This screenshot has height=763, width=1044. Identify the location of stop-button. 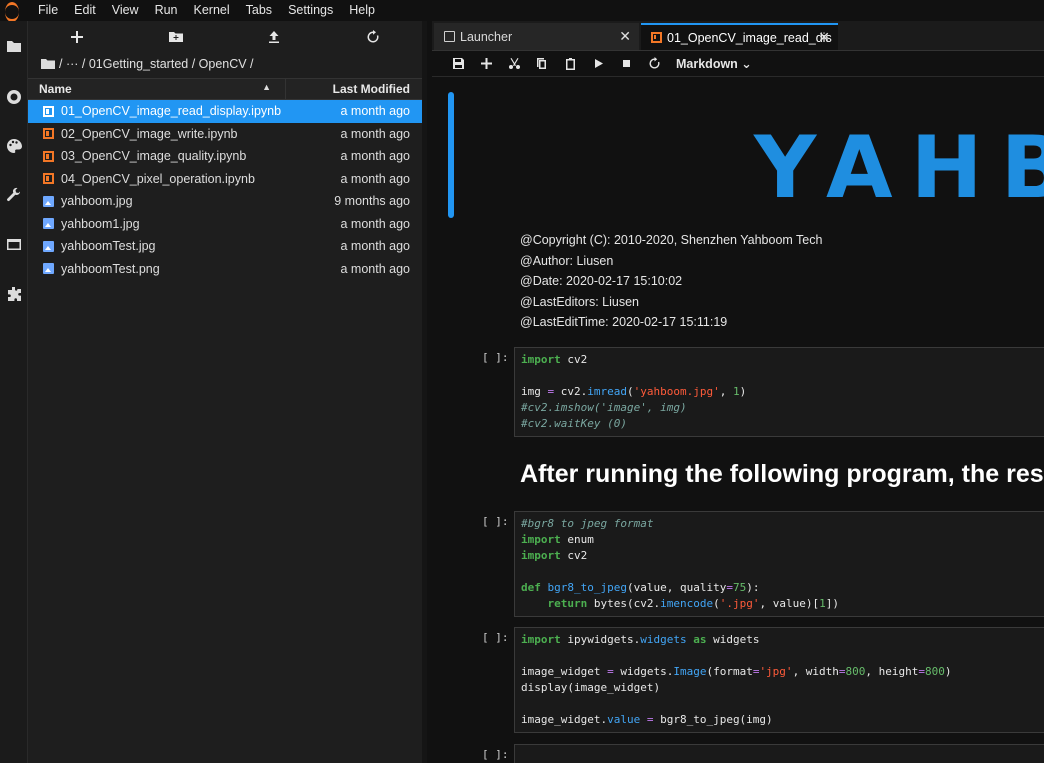
(626, 64).